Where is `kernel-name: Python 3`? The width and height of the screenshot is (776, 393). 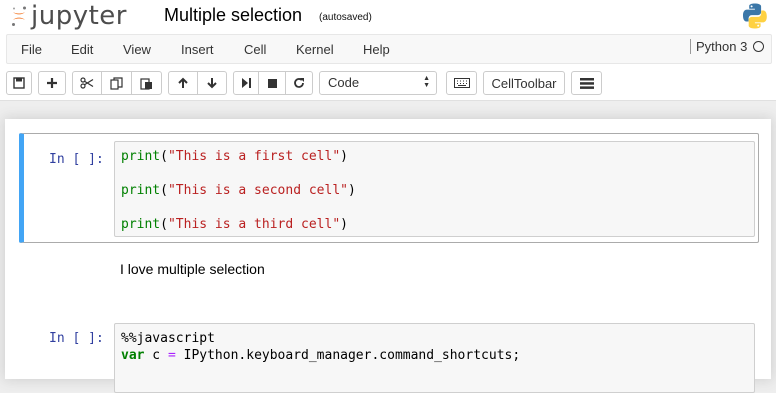 kernel-name: Python 3 is located at coordinates (718, 46).